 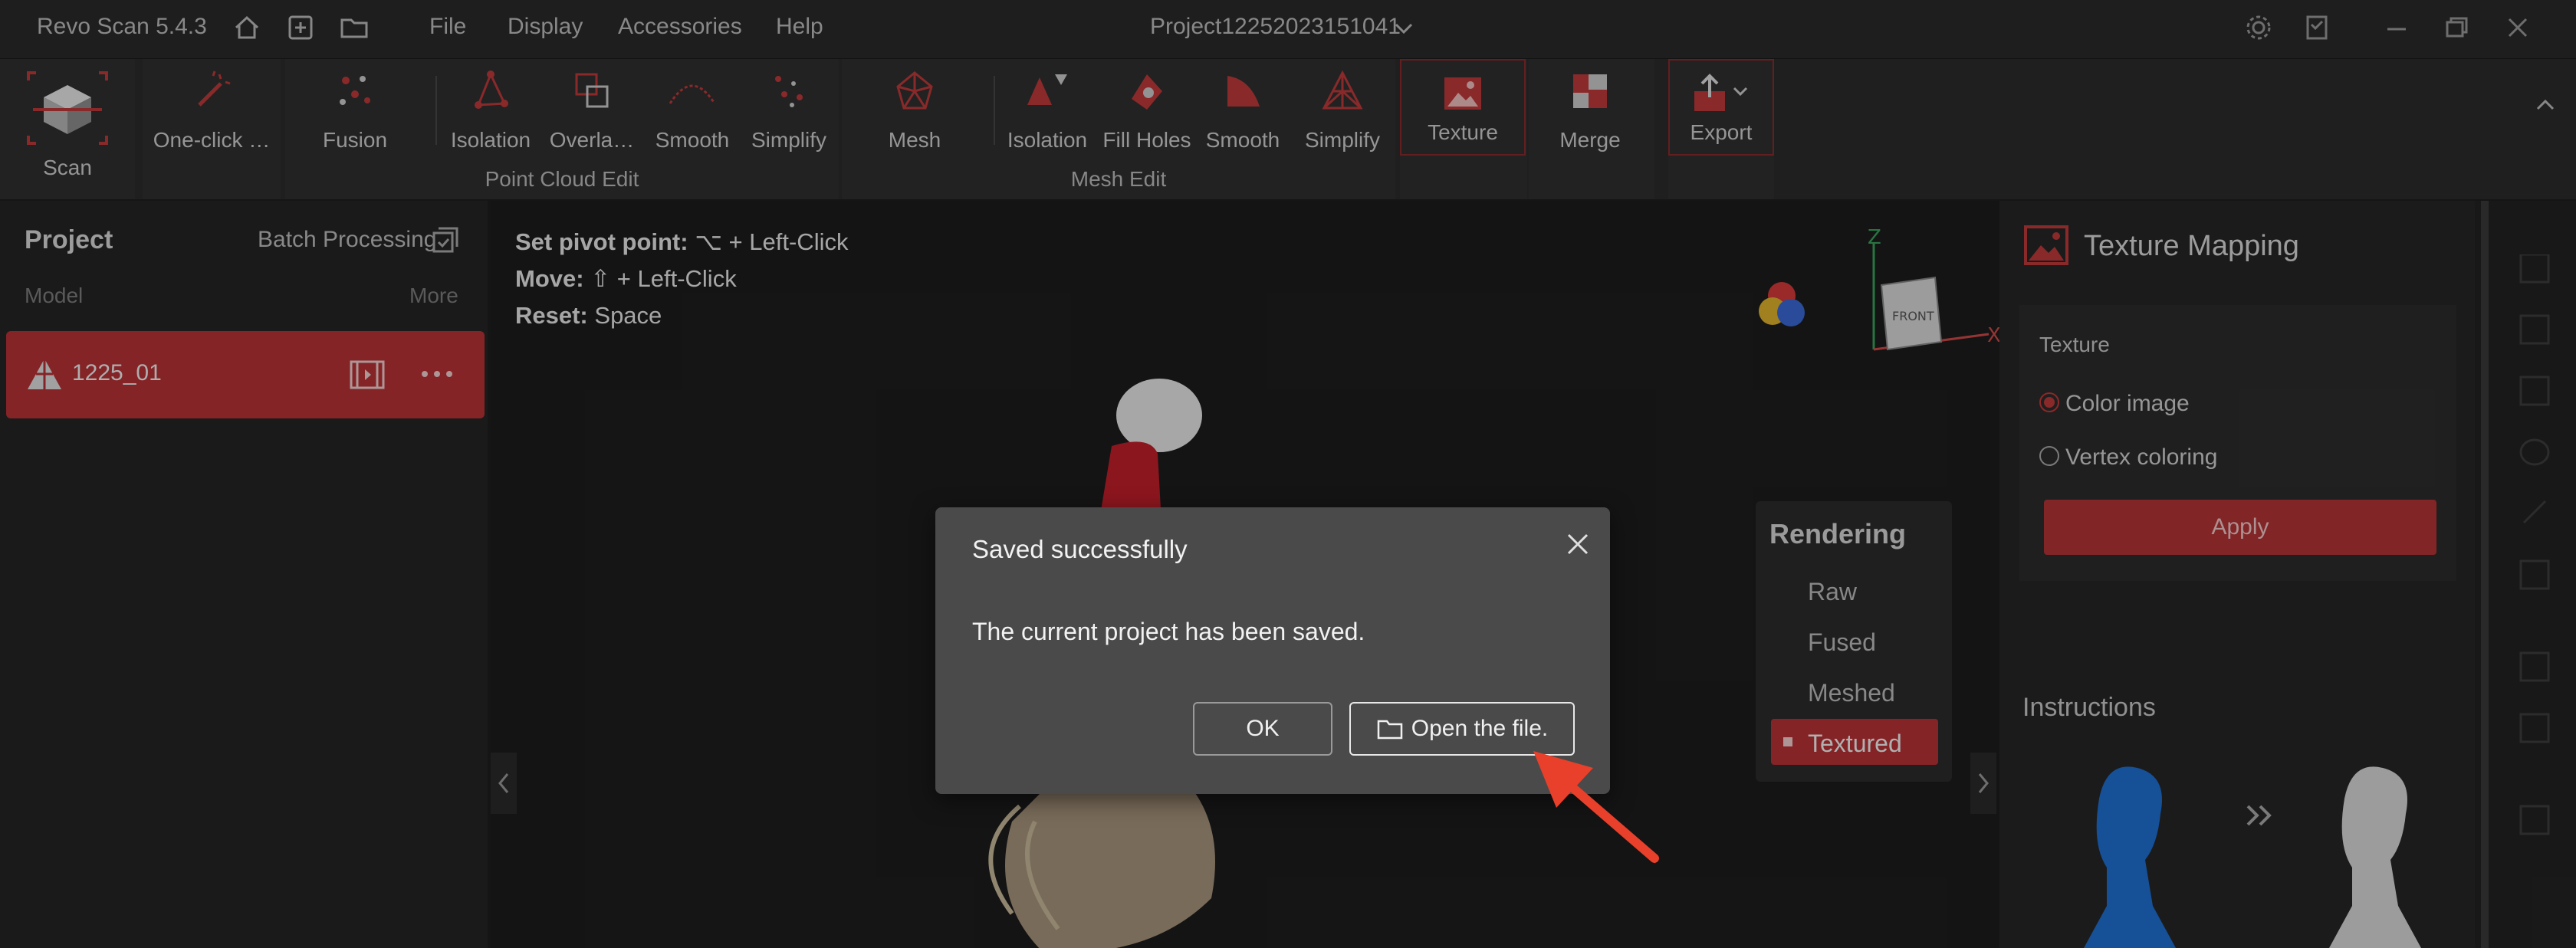 What do you see at coordinates (1080, 549) in the screenshot?
I see `dialog-title: Saved successfully` at bounding box center [1080, 549].